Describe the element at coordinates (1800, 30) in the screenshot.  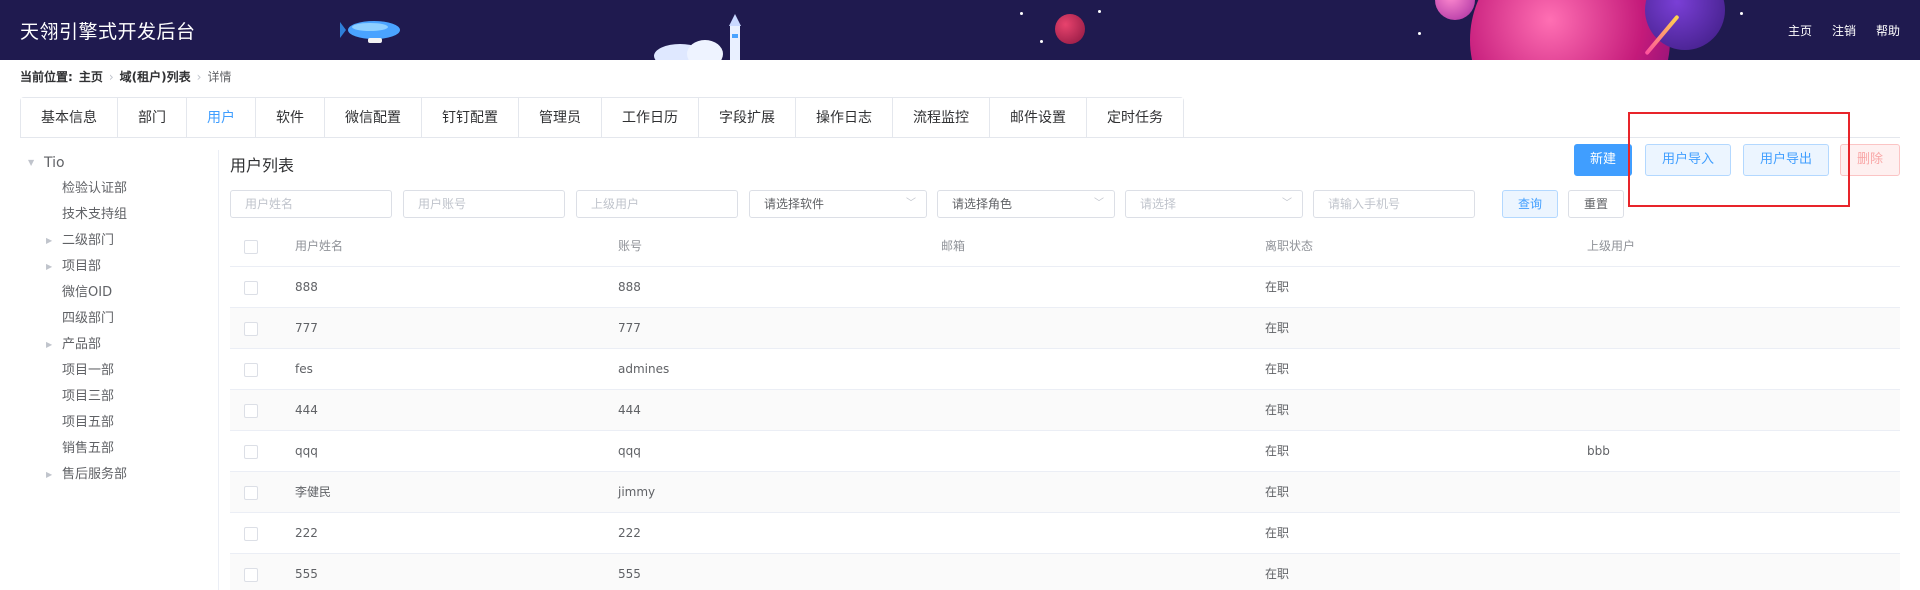
I see `nav-home: 主页` at that location.